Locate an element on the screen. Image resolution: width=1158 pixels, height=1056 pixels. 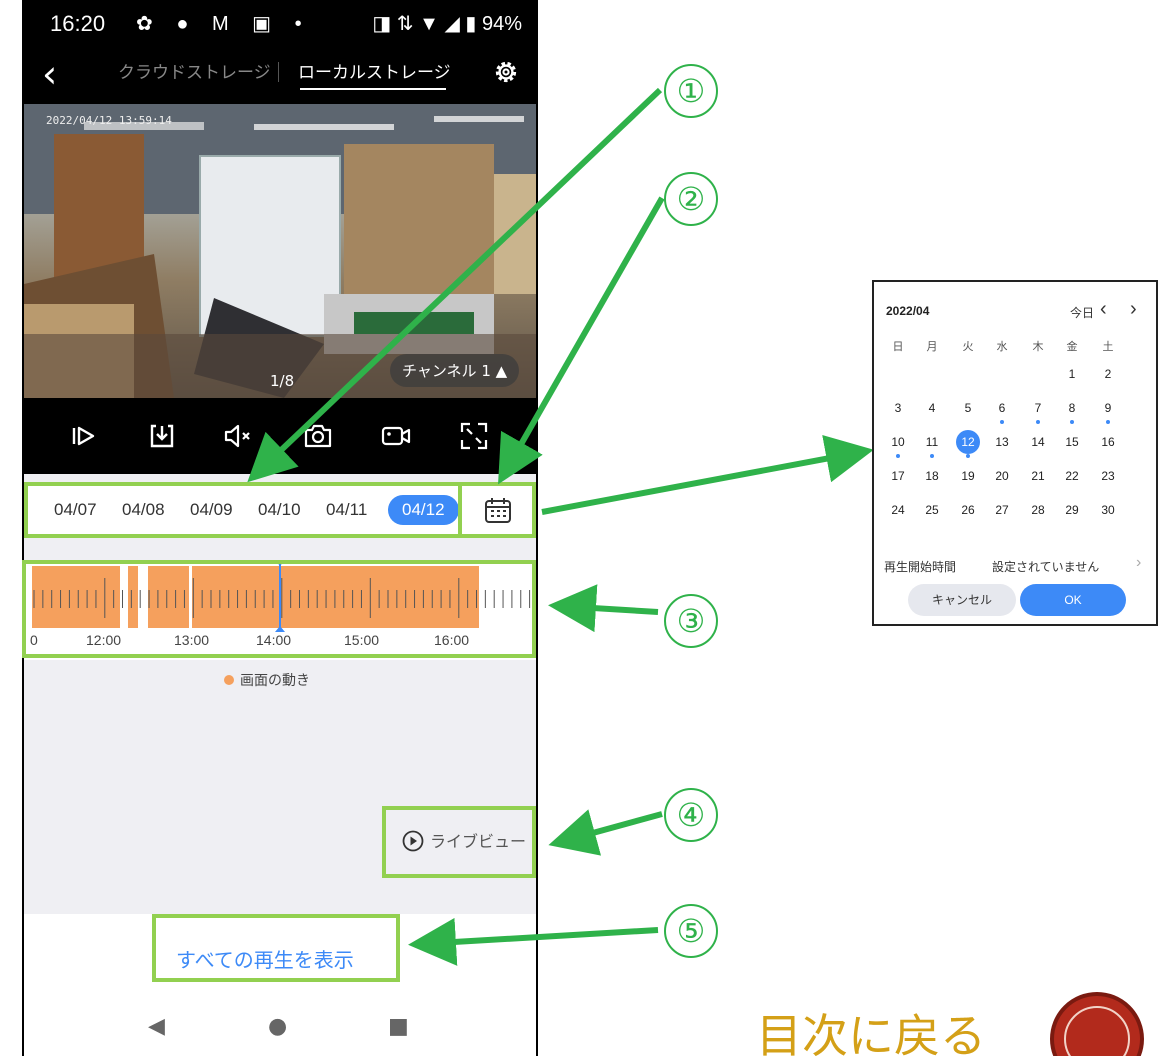
calendar-day: 20 is located at coordinates (1002, 476).